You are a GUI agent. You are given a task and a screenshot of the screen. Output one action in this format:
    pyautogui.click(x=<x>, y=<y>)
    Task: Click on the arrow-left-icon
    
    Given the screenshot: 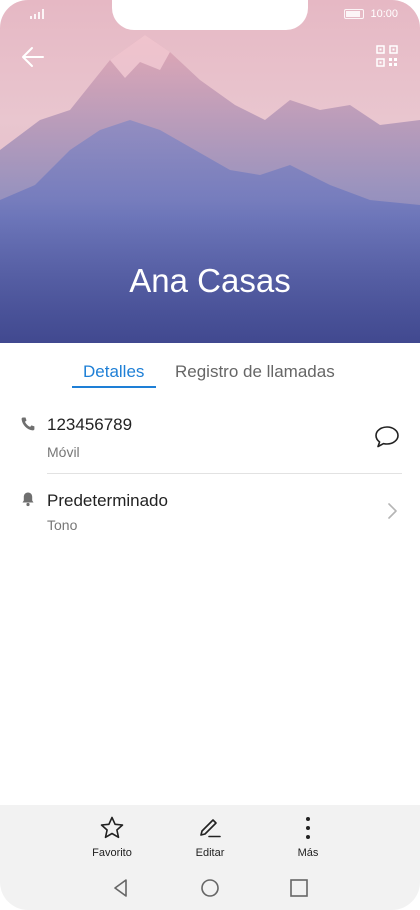 What is the action you would take?
    pyautogui.click(x=33, y=57)
    